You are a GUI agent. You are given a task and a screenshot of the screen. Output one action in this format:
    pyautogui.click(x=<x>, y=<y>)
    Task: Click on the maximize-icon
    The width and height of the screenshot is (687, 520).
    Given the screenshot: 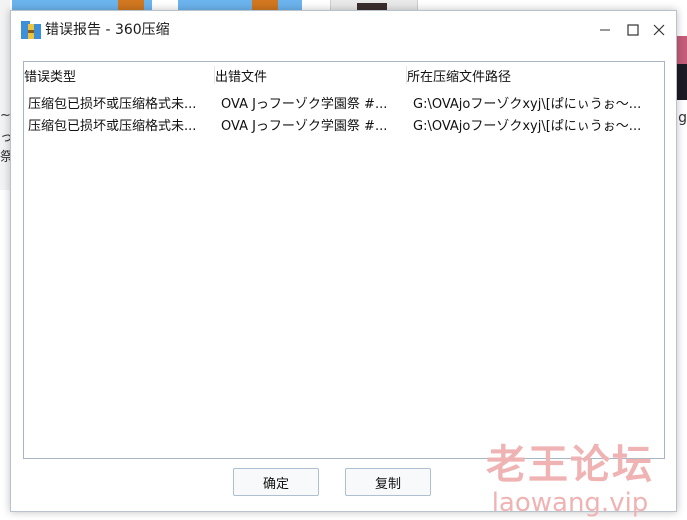 What is the action you would take?
    pyautogui.click(x=633, y=30)
    